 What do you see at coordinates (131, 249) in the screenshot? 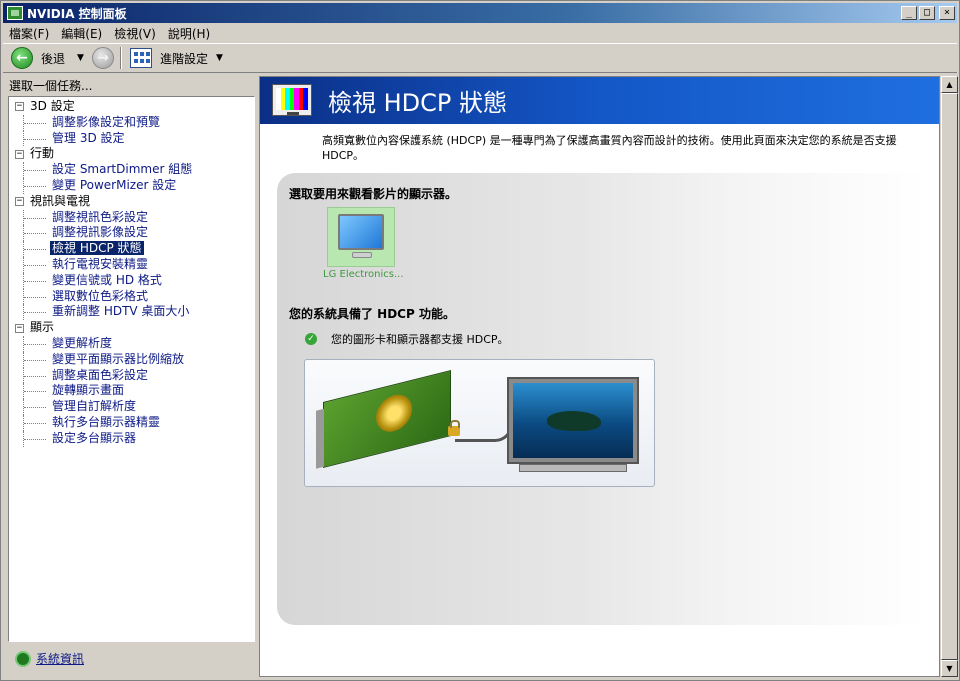
I see `tree-item-selected: 檢視 HDCP 狀態` at bounding box center [131, 249].